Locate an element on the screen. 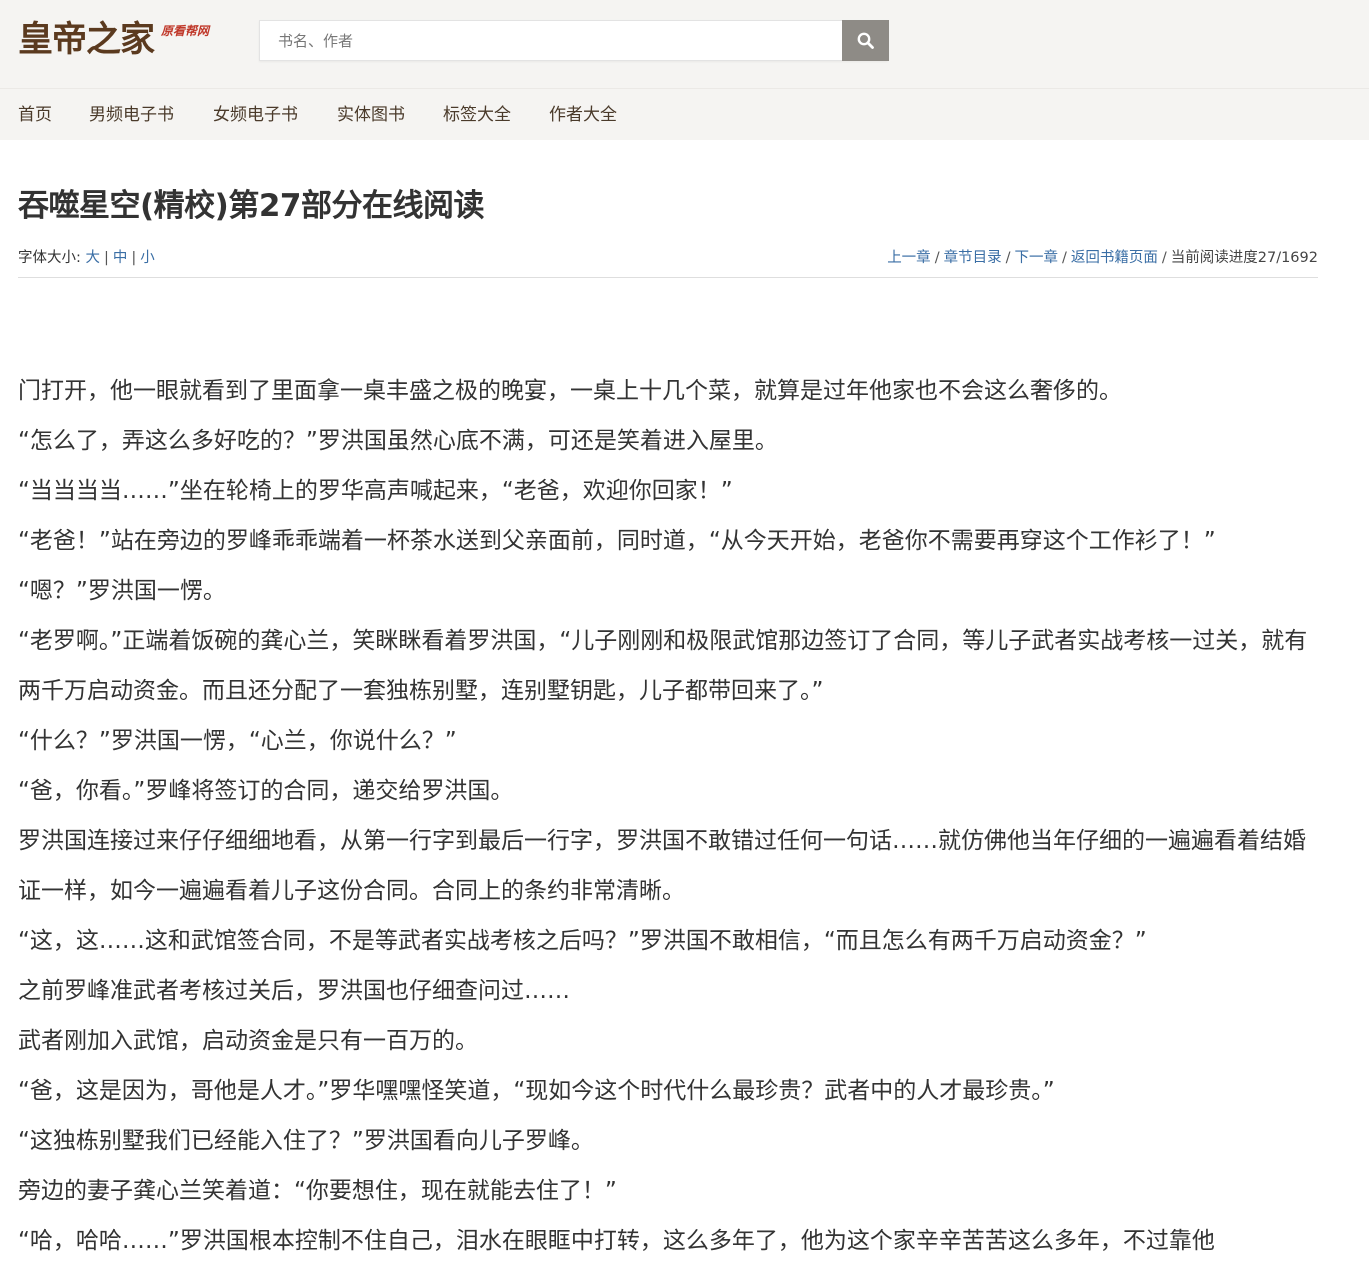 The width and height of the screenshot is (1369, 1266). font-size-medium-link: 中 is located at coordinates (120, 258).